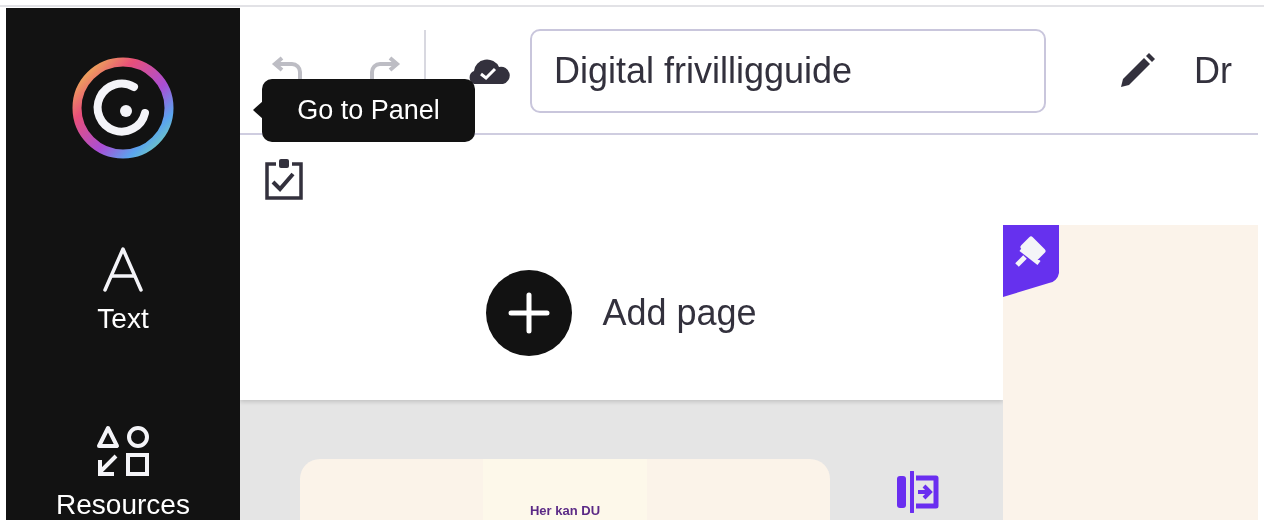 The width and height of the screenshot is (1264, 520). Describe the element at coordinates (529, 312) in the screenshot. I see `plus-icon` at that location.